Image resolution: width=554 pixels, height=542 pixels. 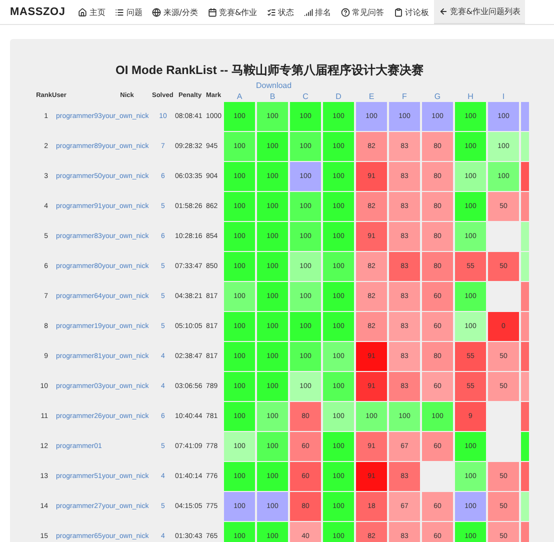 I want to click on problem-link: G, so click(x=437, y=96).